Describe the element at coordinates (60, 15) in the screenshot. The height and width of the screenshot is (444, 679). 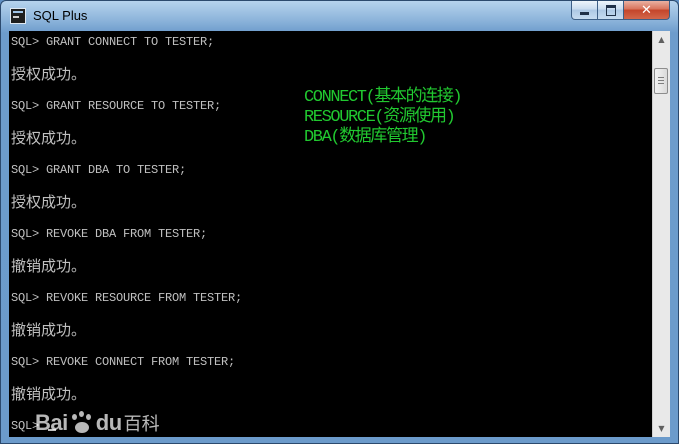
I see `window-title: SQL Plus` at that location.